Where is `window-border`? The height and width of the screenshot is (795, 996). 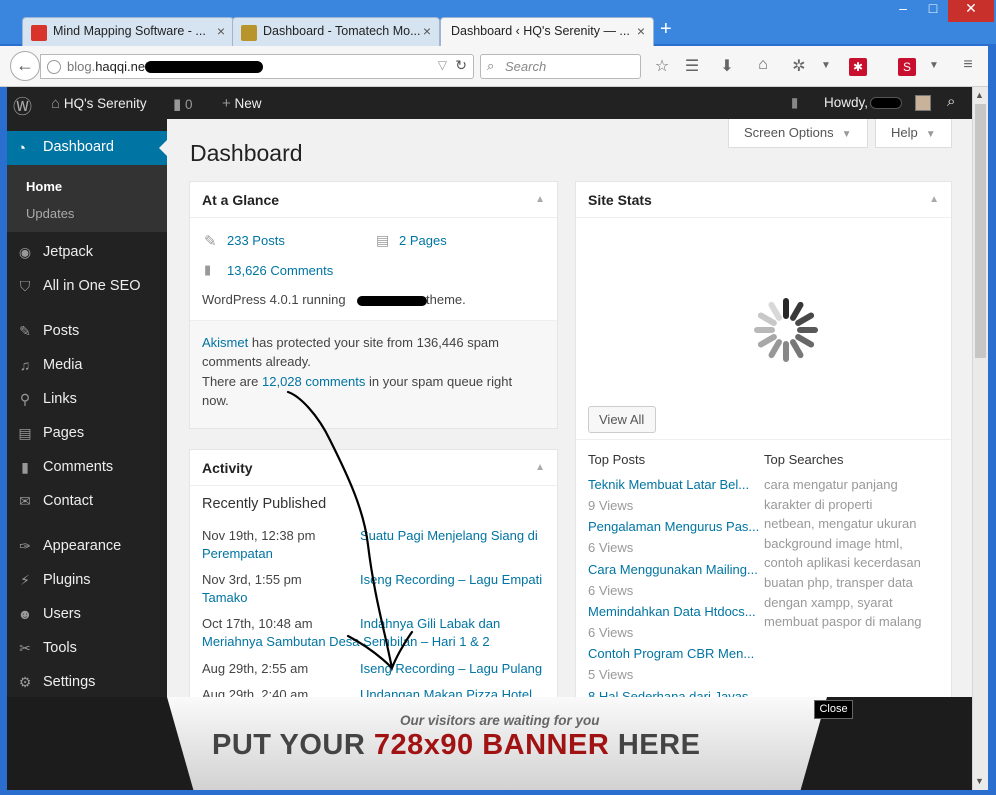
window-border is located at coordinates (498, 792).